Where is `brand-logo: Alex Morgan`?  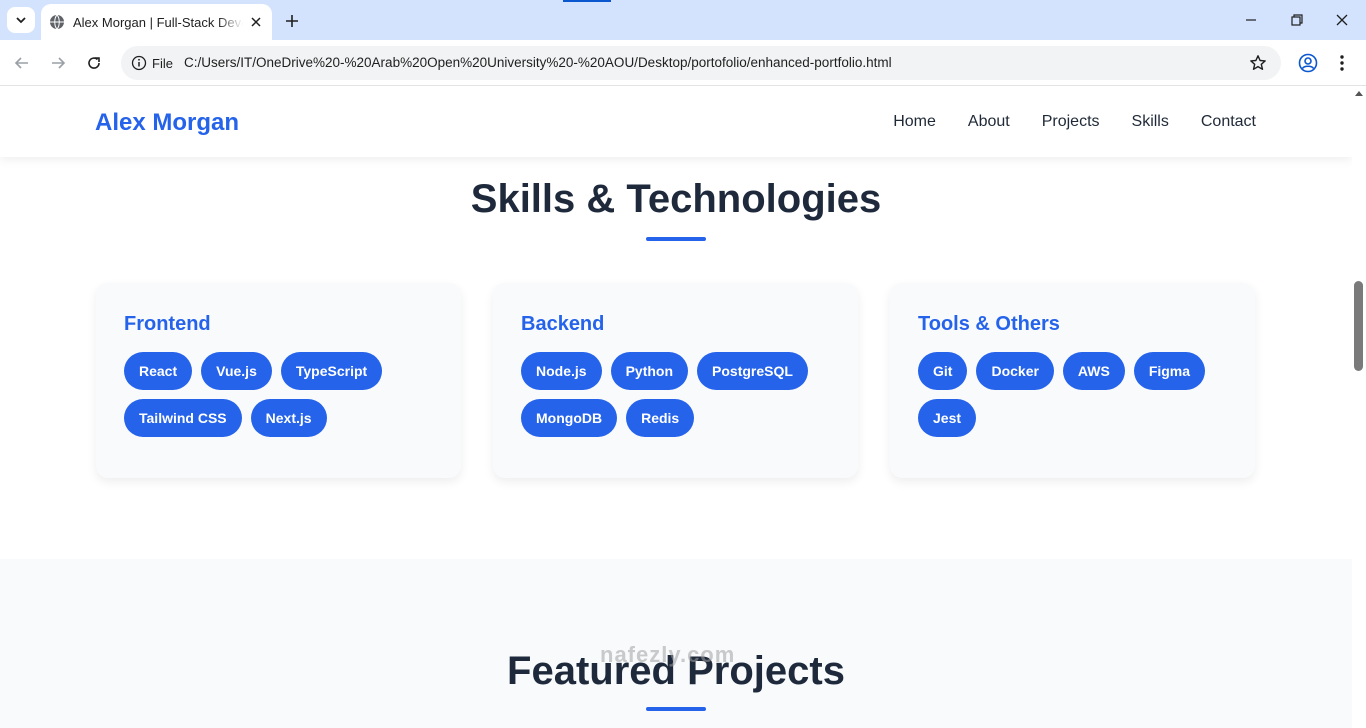
brand-logo: Alex Morgan is located at coordinates (167, 123).